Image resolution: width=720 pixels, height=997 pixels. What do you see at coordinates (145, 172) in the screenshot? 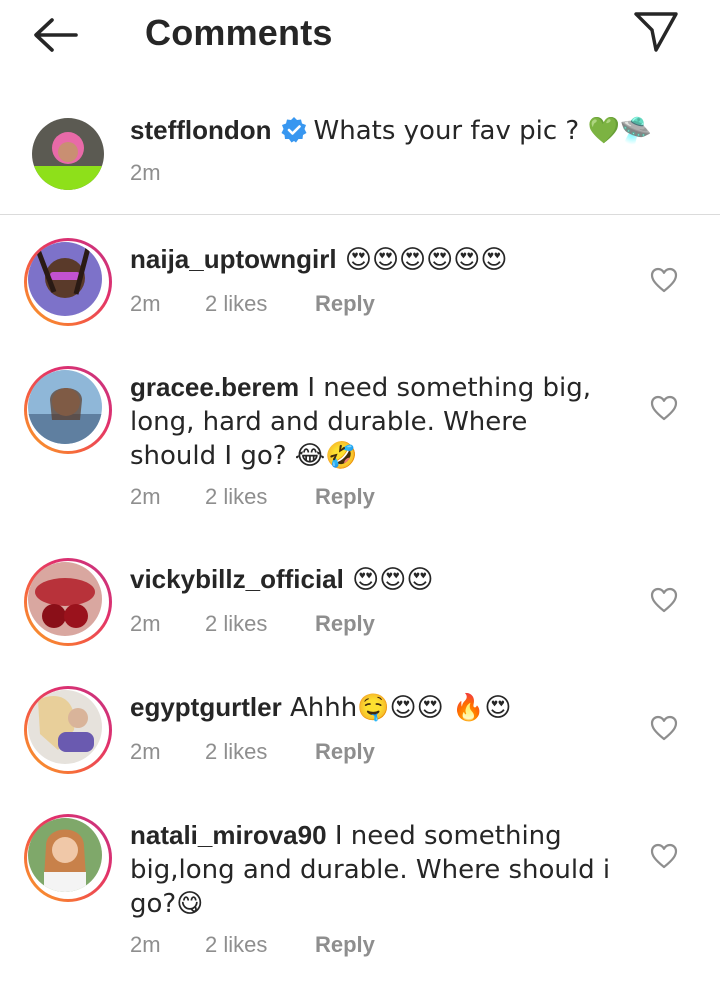
I see `caption-time: 2m` at bounding box center [145, 172].